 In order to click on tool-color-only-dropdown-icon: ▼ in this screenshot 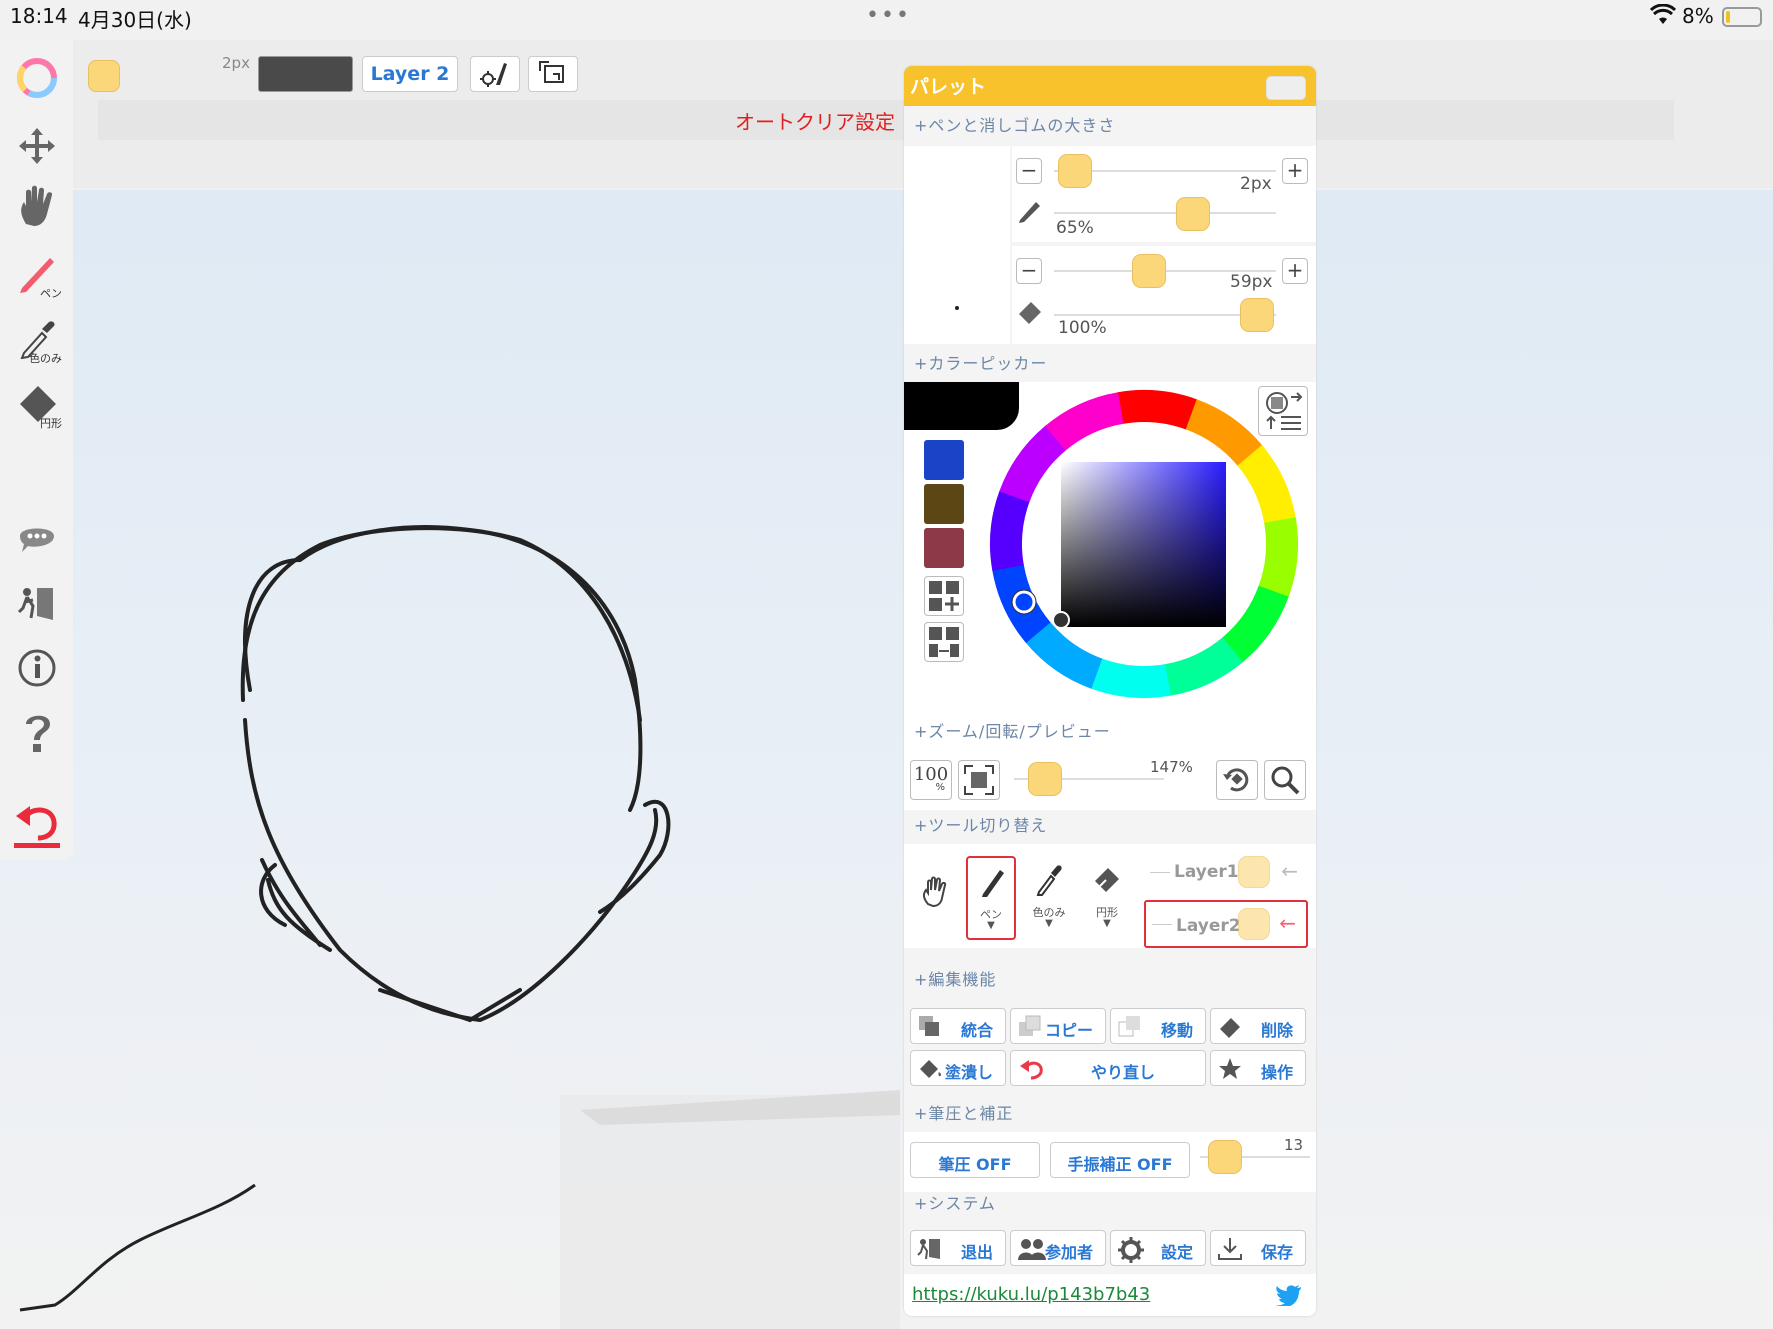, I will do `click(1049, 923)`.